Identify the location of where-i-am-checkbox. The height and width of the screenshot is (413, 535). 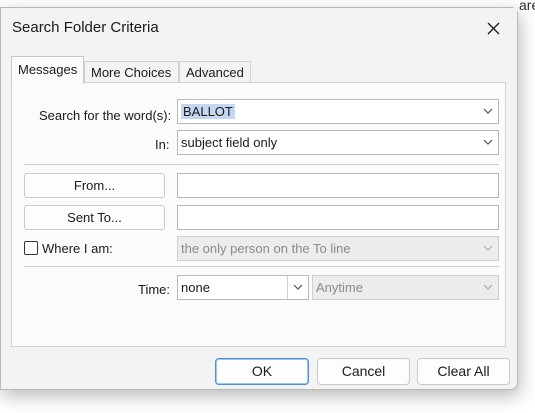
(31, 248).